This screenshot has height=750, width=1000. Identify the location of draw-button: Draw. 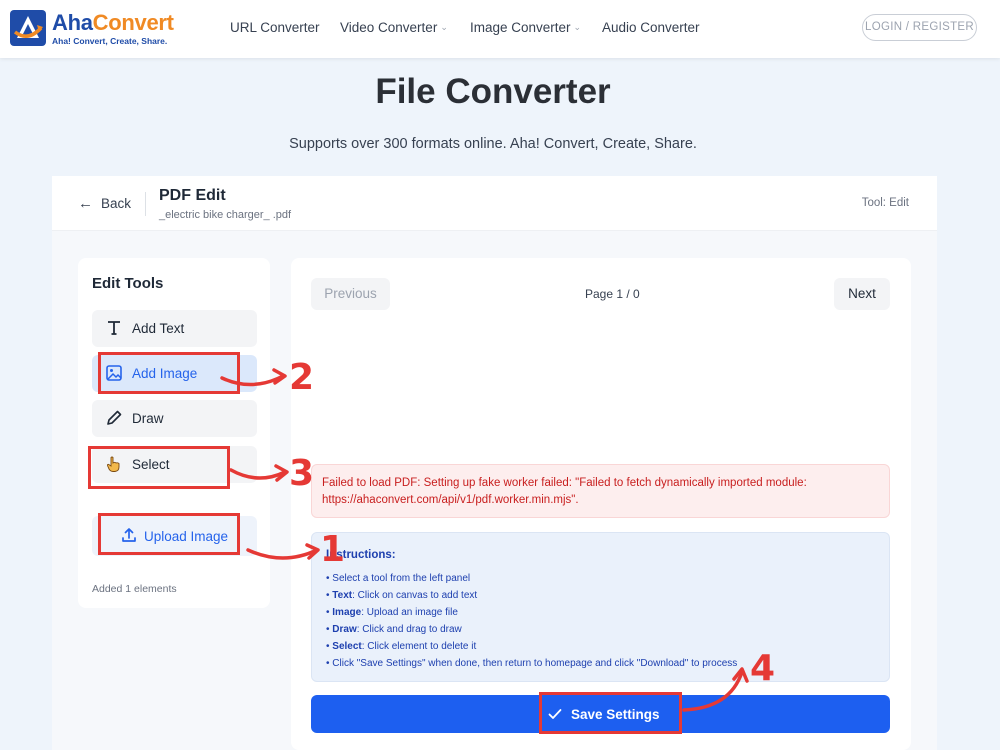
(174, 418).